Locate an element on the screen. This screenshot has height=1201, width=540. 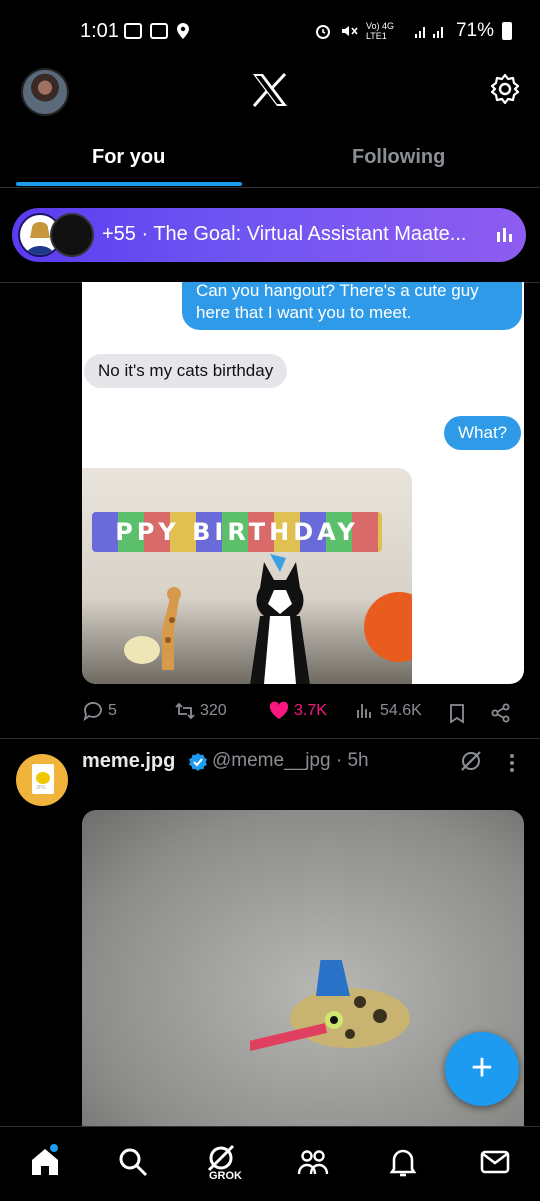
bottom-navigation is located at coordinates (270, 1163).